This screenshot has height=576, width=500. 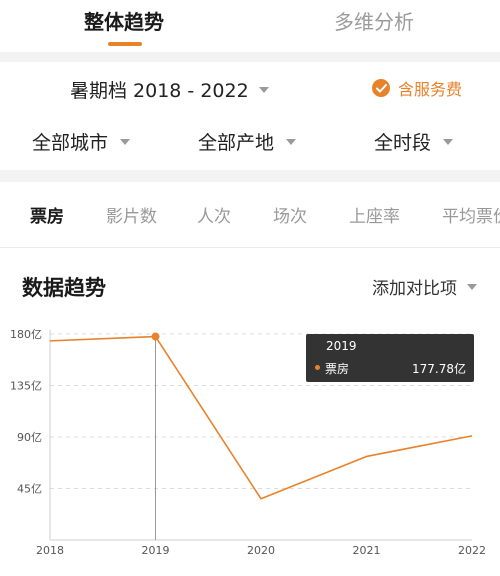 What do you see at coordinates (439, 369) in the screenshot?
I see `tooltip-value: 177.78亿` at bounding box center [439, 369].